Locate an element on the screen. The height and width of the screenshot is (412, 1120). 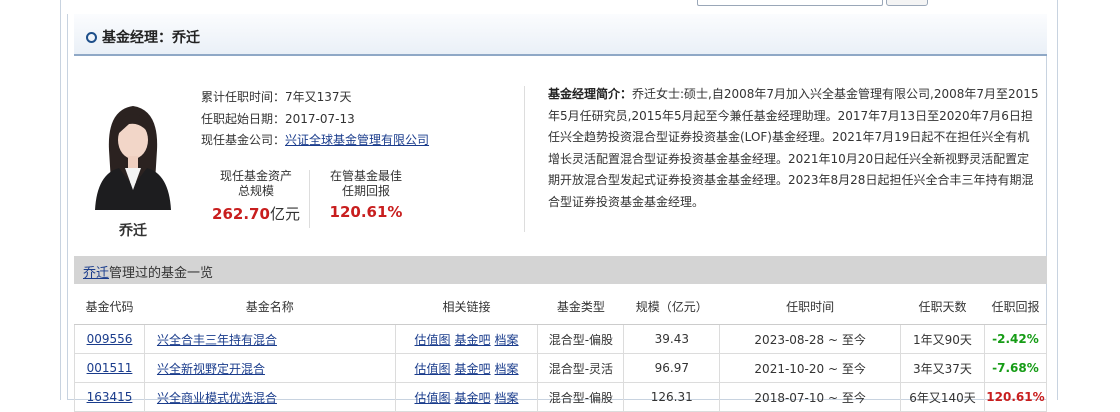
tenure-days: 1年又90天 is located at coordinates (942, 339).